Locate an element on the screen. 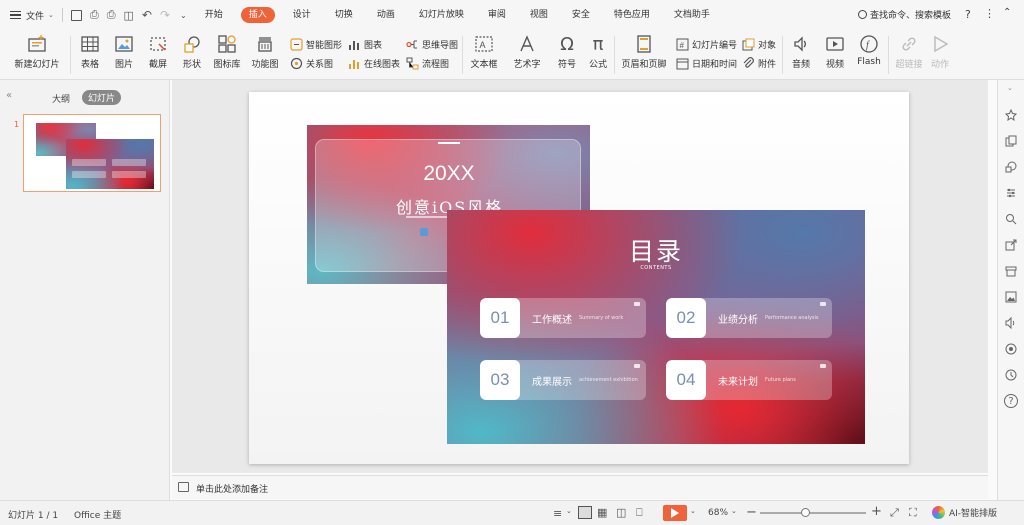 This screenshot has height=525, width=1024. zoom-slider-handle is located at coordinates (806, 512).